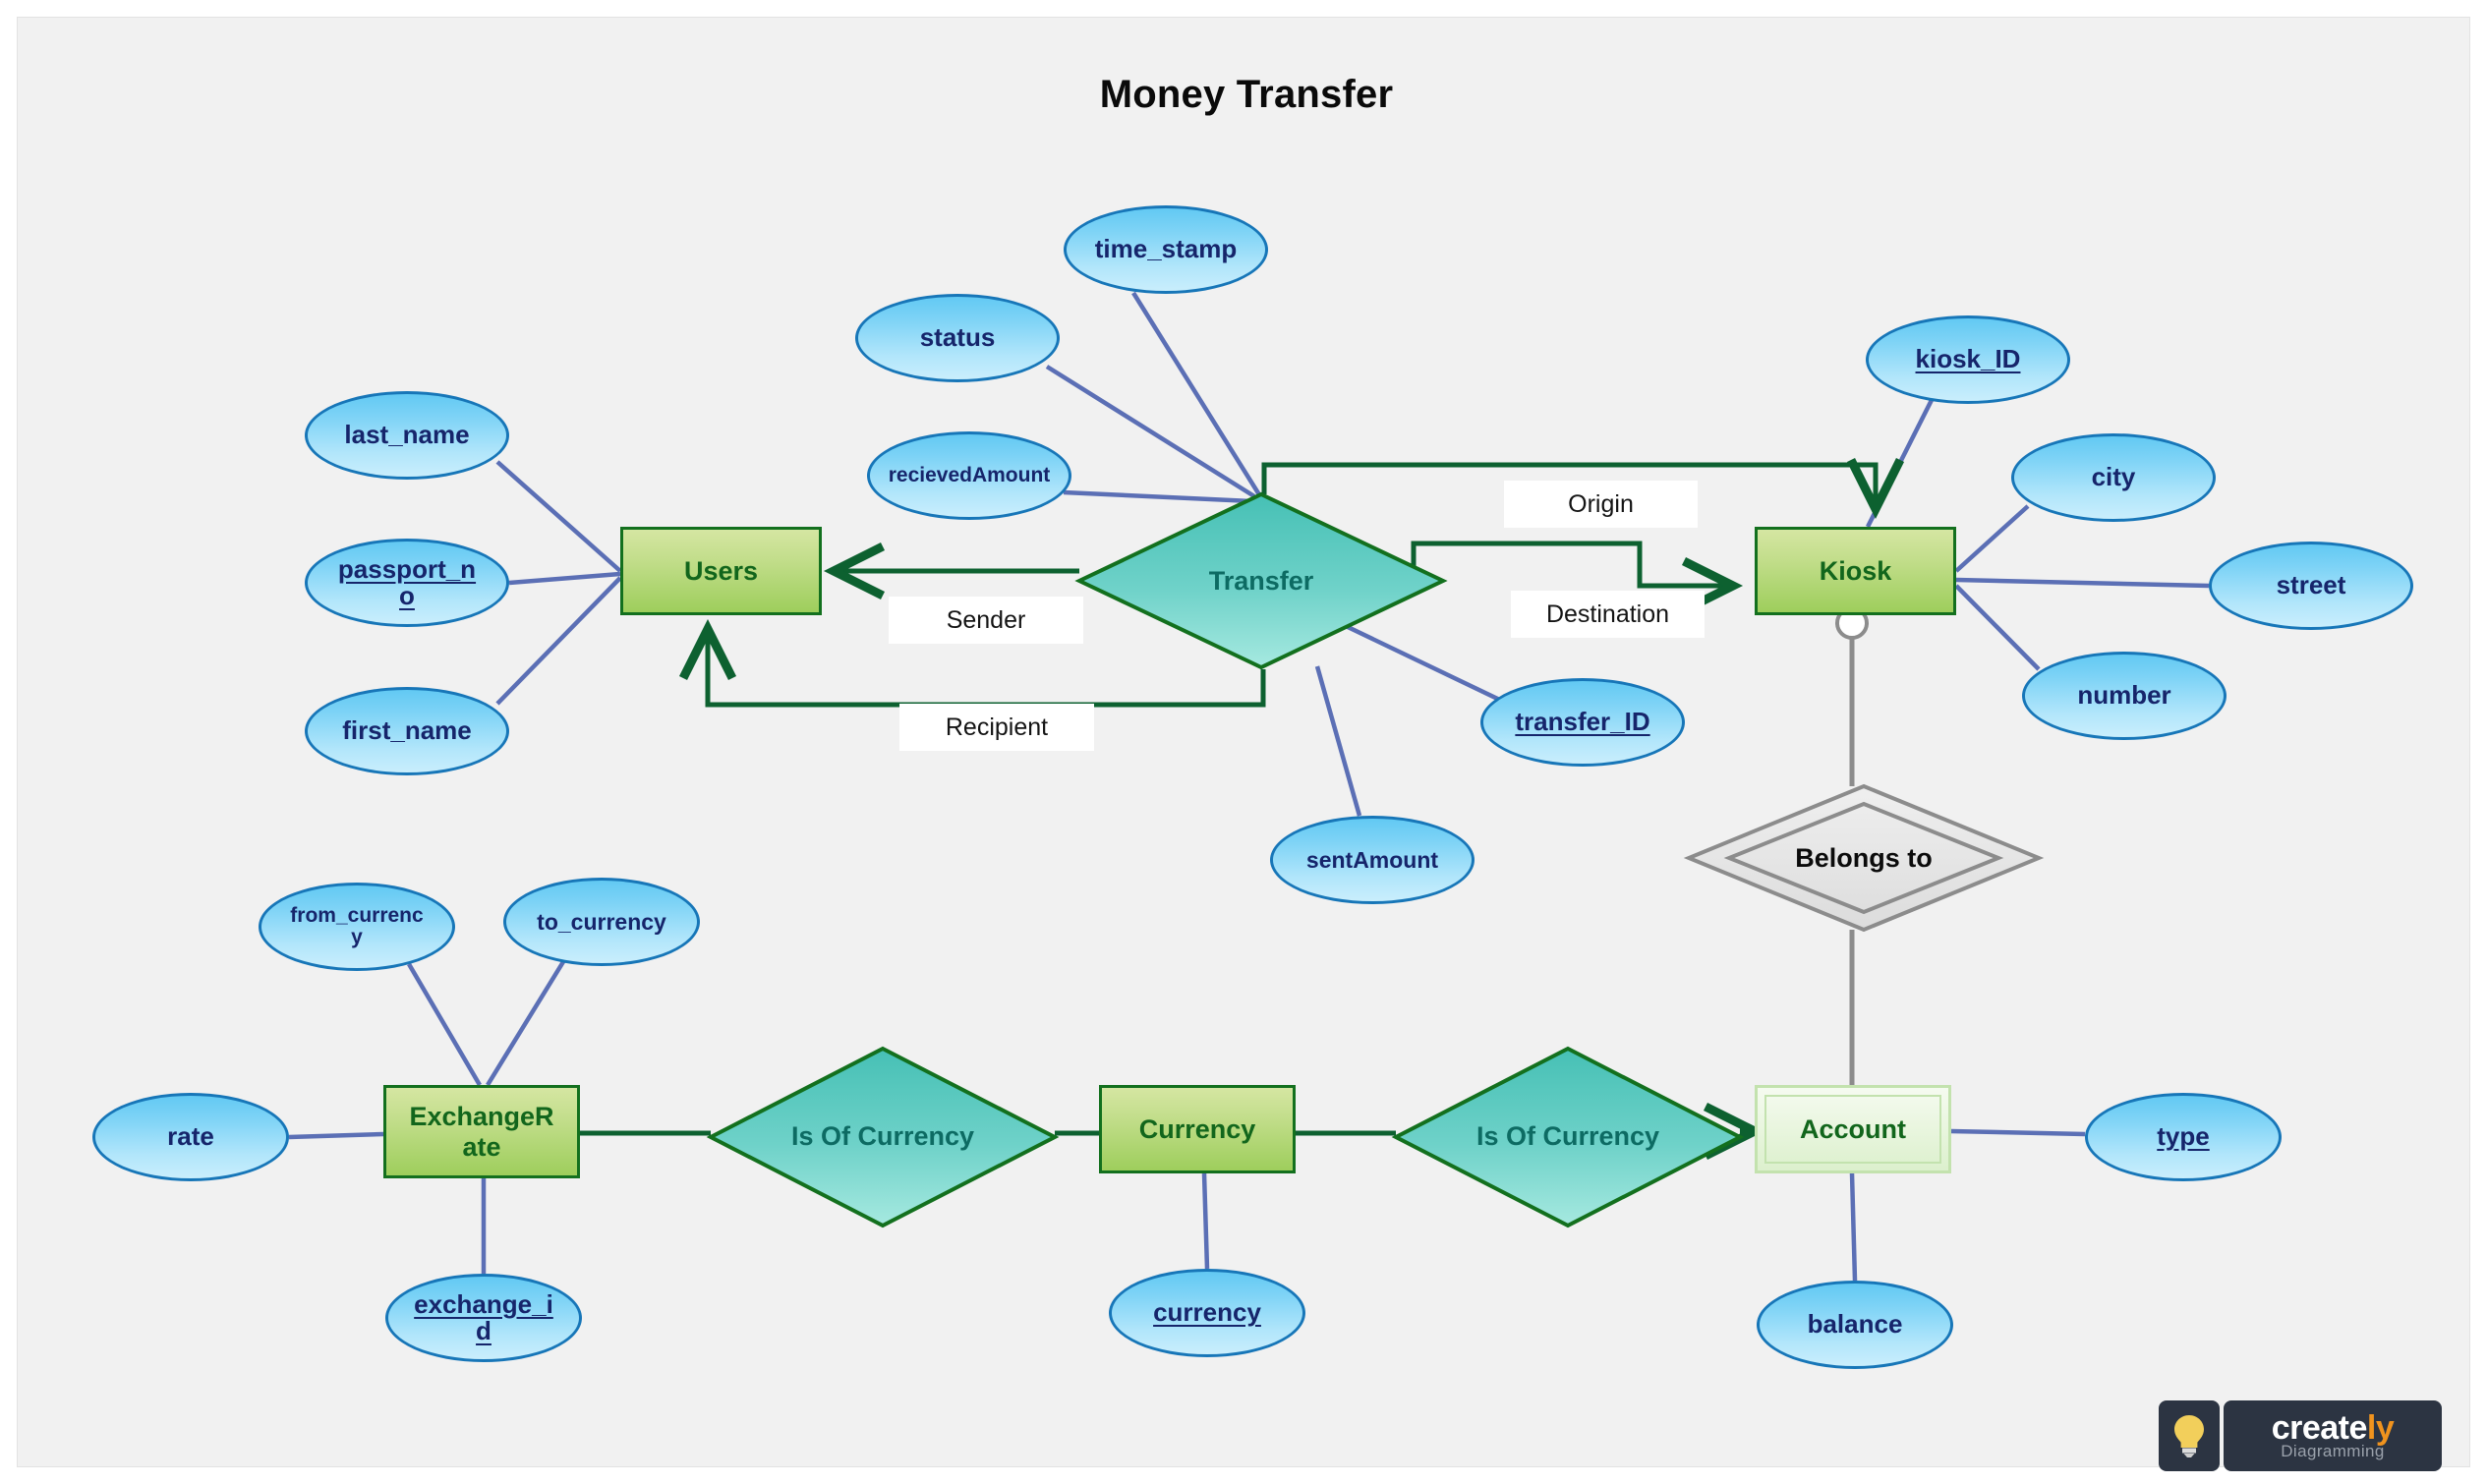 The image size is (2487, 1484). I want to click on entity-exchangerate: ExchangeR ate, so click(481, 1131).